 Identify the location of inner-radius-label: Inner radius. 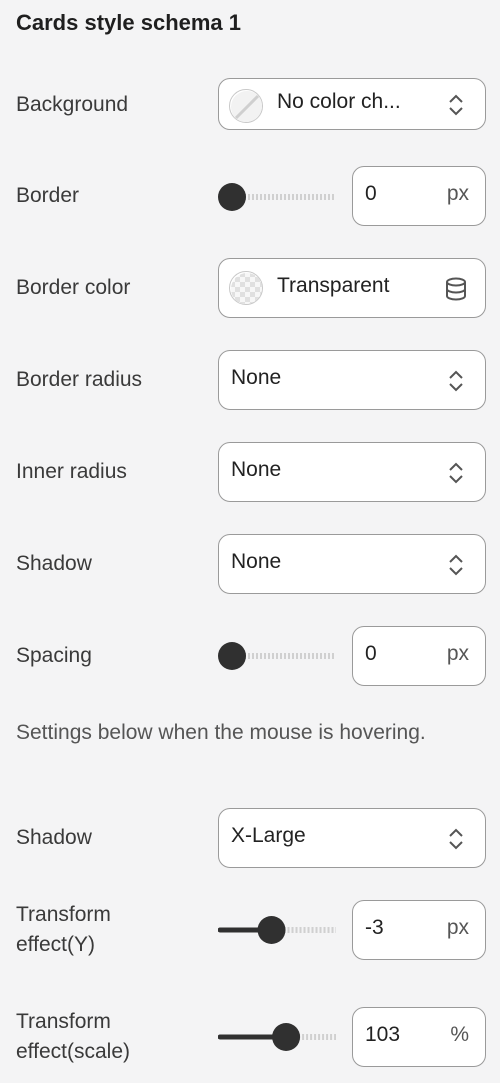
(71, 471).